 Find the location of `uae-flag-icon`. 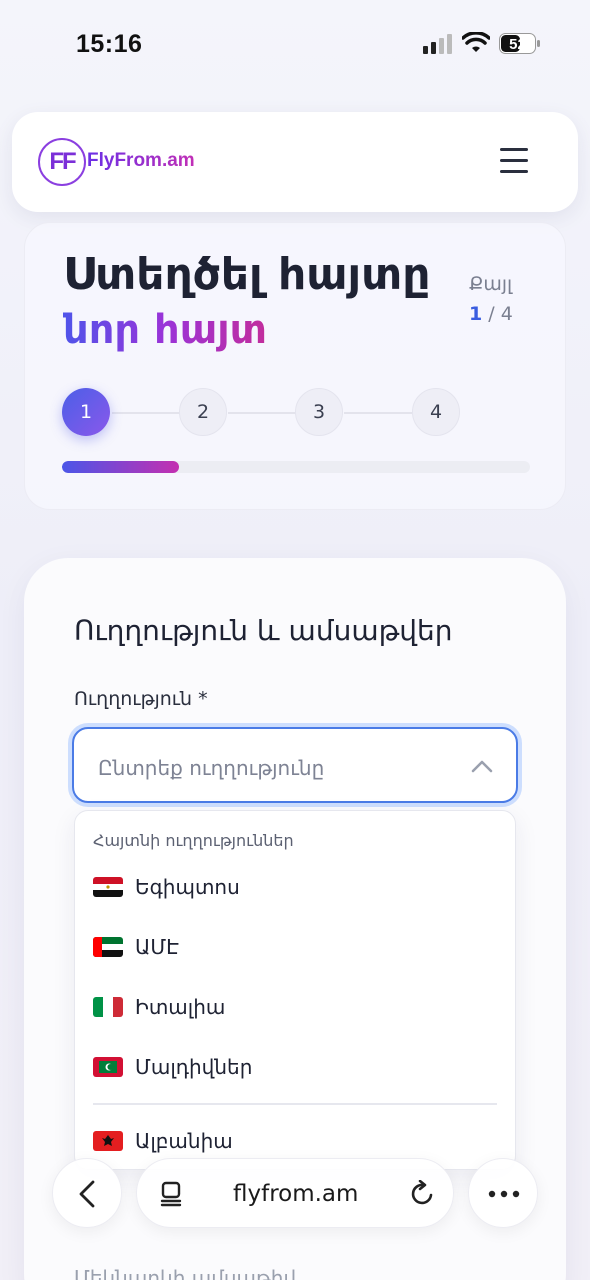

uae-flag-icon is located at coordinates (108, 947).